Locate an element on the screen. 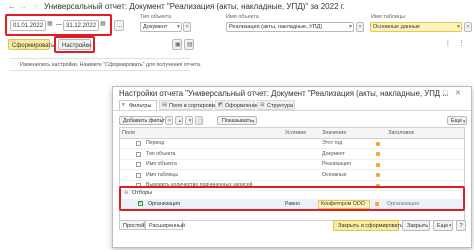 The height and width of the screenshot is (250, 474). close-and-generate-button: Закрыть и сформировать is located at coordinates (368, 225).